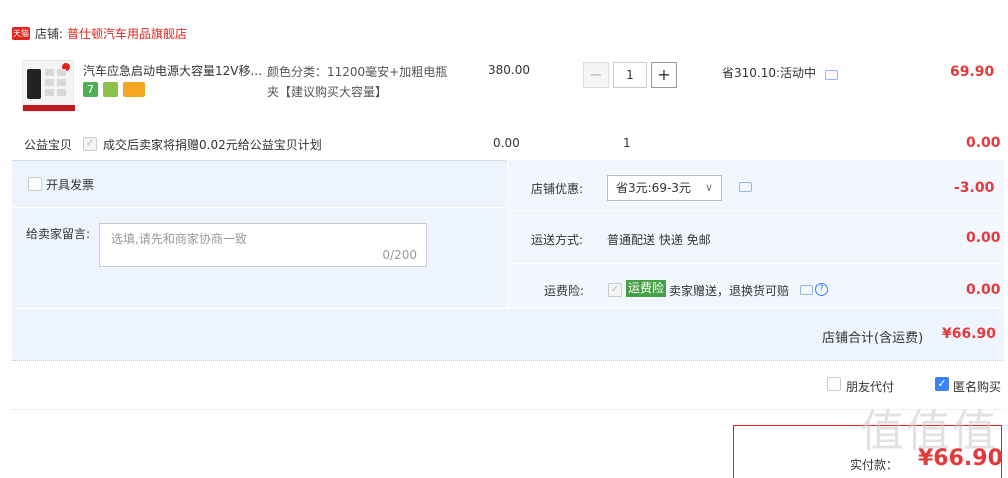 The image size is (1008, 478). I want to click on credit-card-icon, so click(134, 89).